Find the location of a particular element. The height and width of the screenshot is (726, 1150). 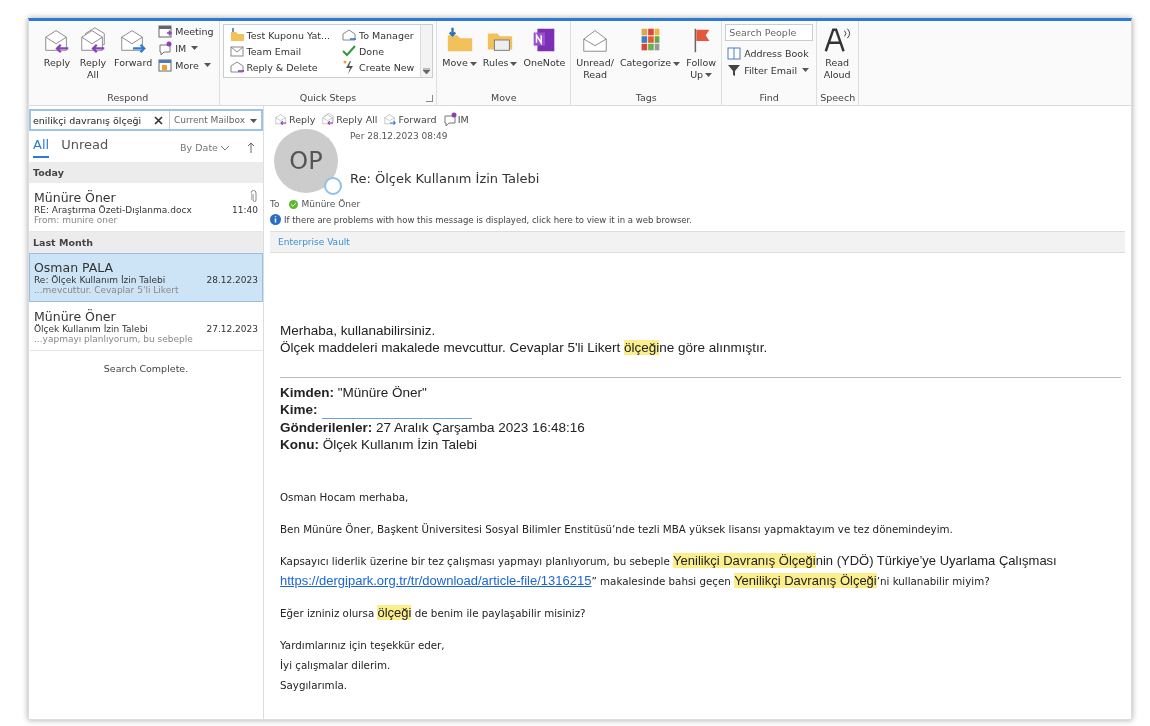

message-date: 28.12.2023 is located at coordinates (232, 280).